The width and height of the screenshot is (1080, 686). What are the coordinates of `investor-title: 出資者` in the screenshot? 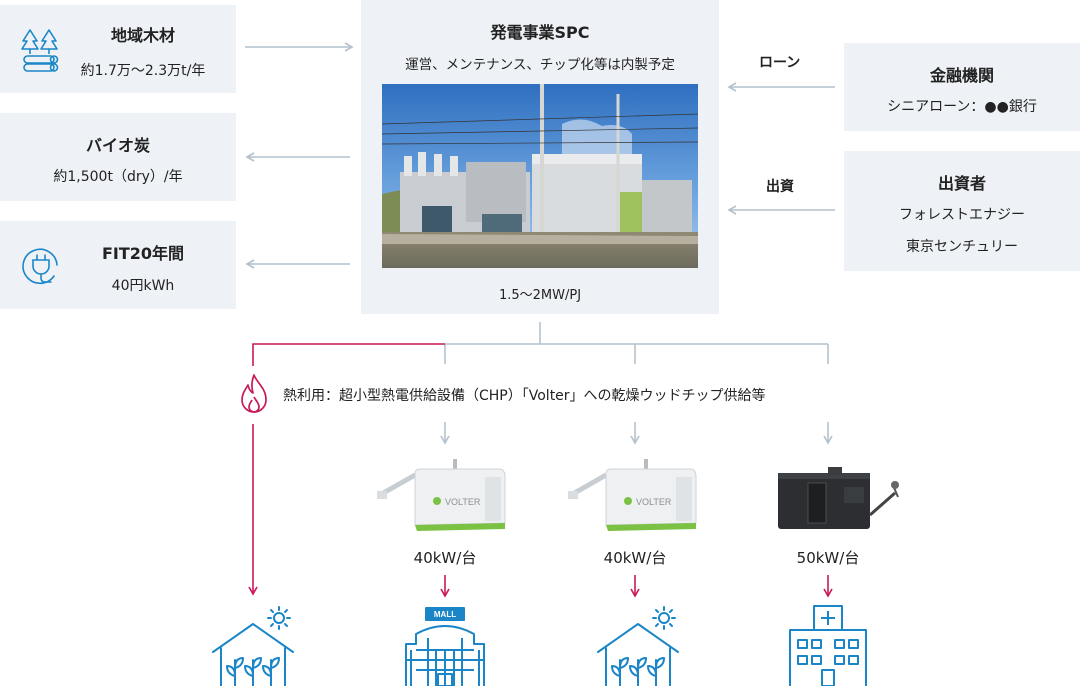 It's located at (961, 183).